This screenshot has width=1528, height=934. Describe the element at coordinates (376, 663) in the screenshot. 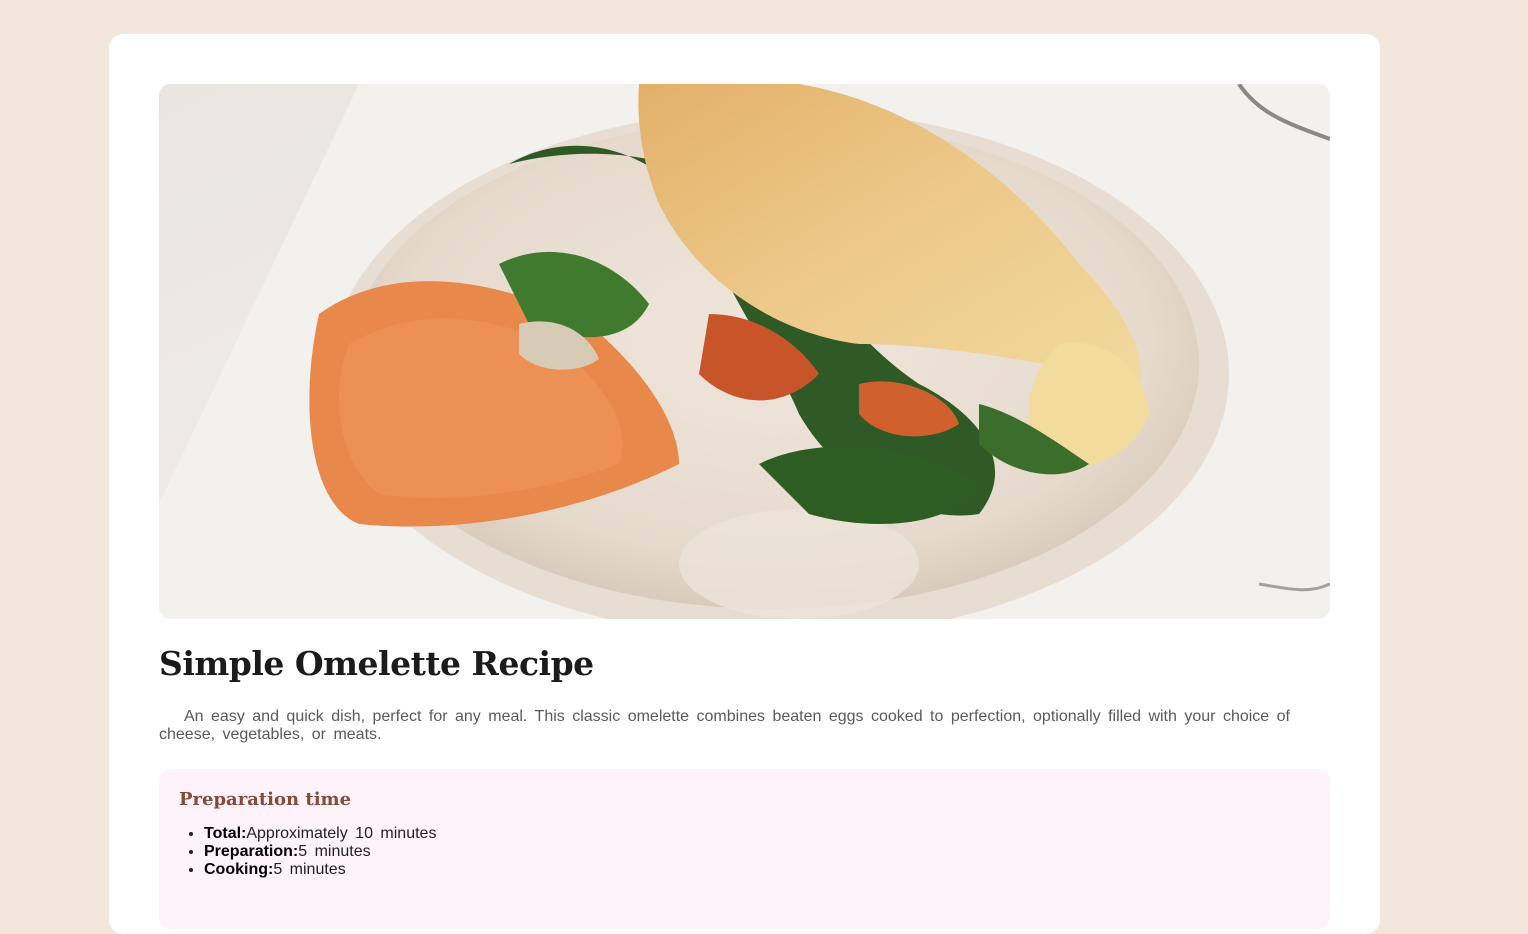

I see `recipe-title: Simple Omelette Recipe` at that location.